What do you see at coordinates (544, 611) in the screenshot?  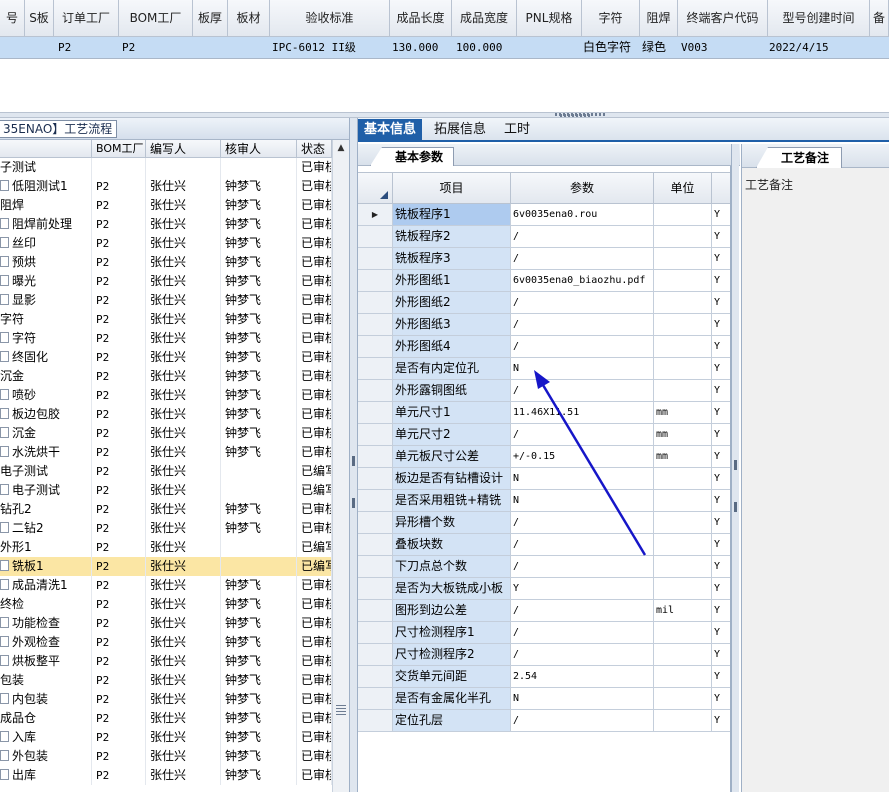 I see `param-row: 图形到边公差 / mil Y` at bounding box center [544, 611].